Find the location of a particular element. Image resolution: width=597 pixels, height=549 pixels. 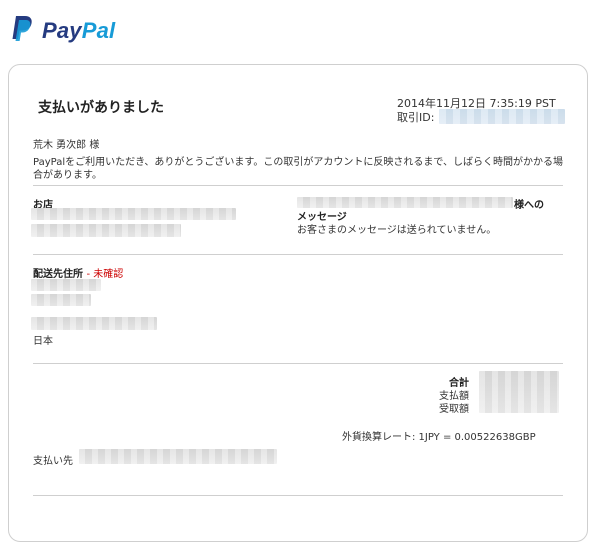

message-to-suffix: 様への is located at coordinates (529, 205).